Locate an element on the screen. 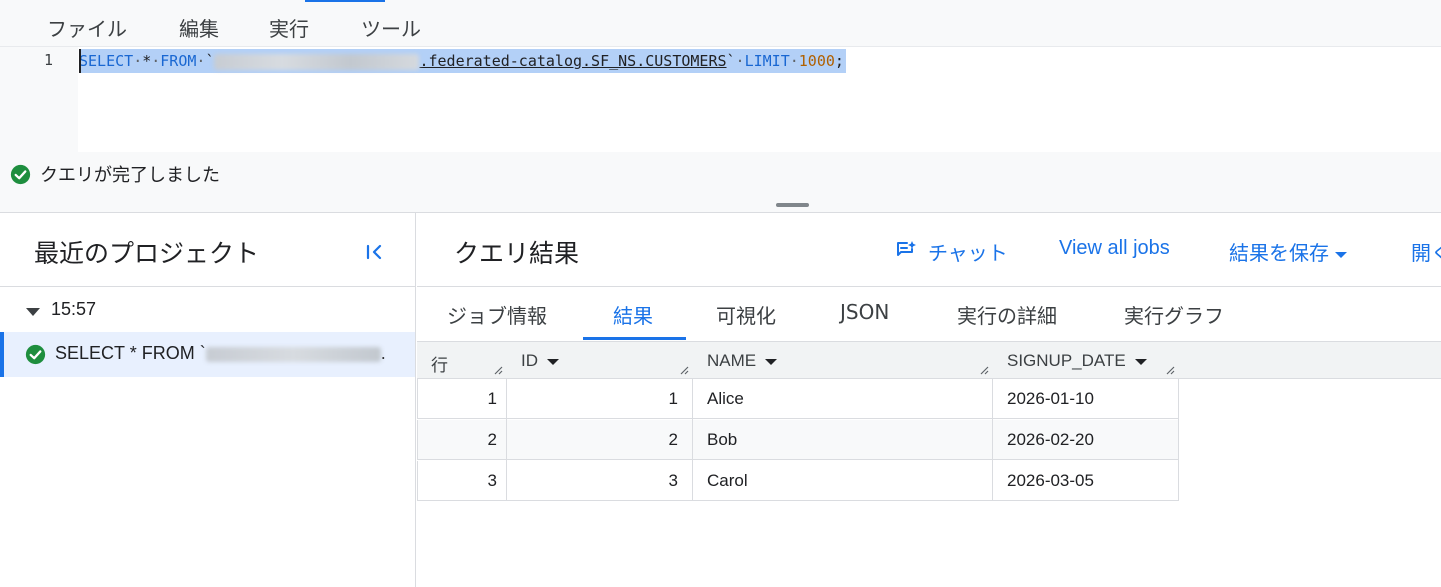 Image resolution: width=1441 pixels, height=587 pixels. view-all-jobs-link: View all jobs is located at coordinates (1114, 248).